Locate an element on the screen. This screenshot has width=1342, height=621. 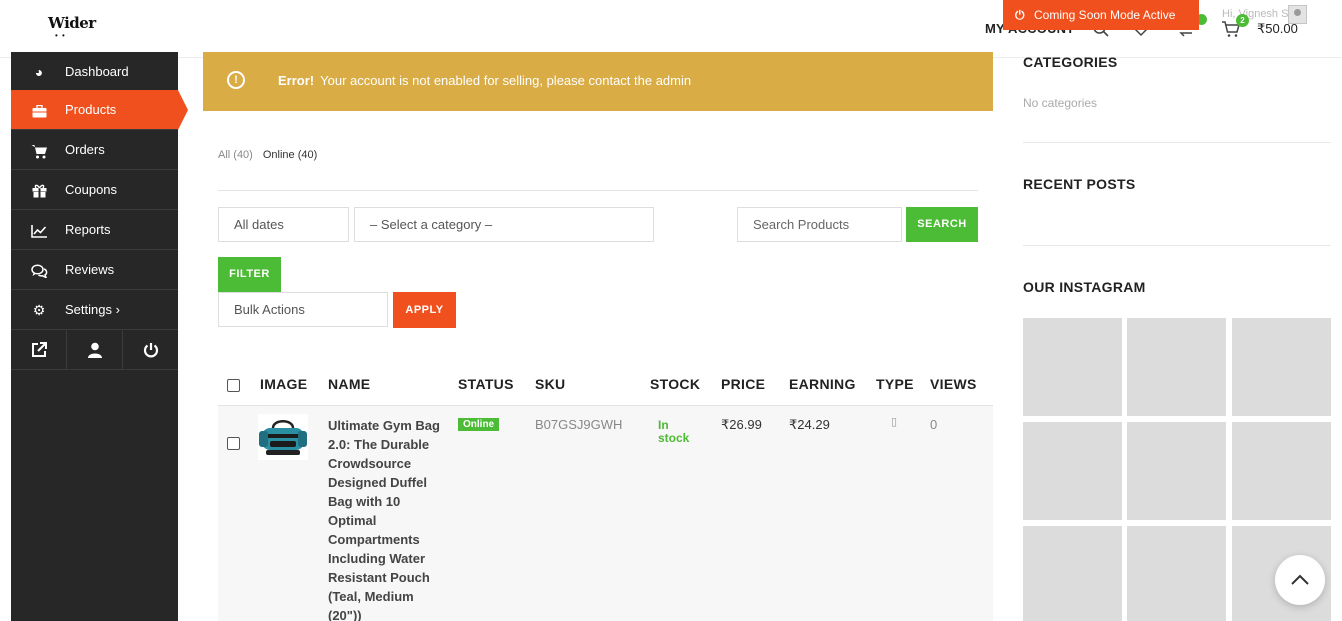
sidebar-item-label: Settings › is located at coordinates (92, 309).